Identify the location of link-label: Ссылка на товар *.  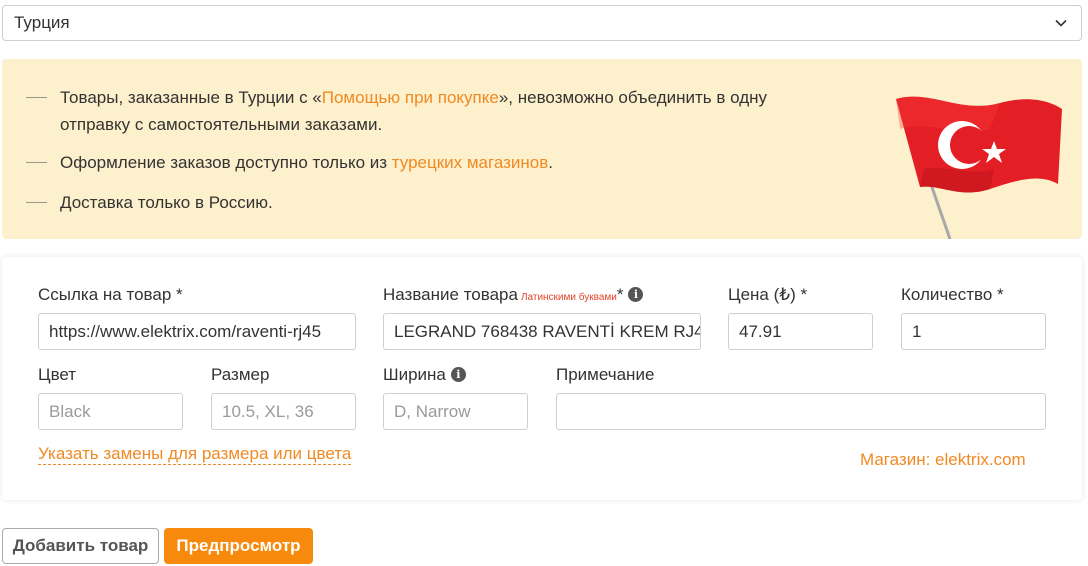
(110, 294).